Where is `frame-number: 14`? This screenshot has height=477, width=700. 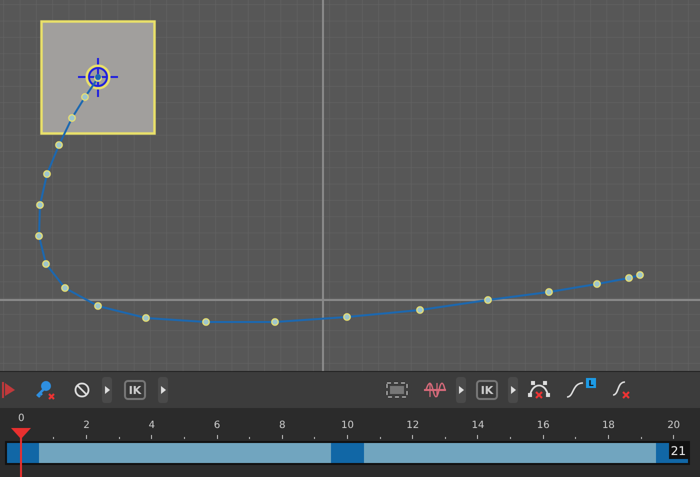 frame-number: 14 is located at coordinates (478, 425).